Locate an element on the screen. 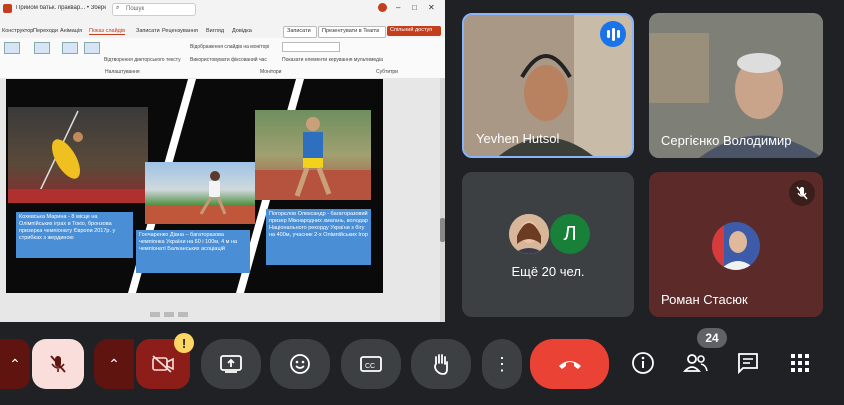 This screenshot has height=405, width=844. more-options-button: ⋮ is located at coordinates (502, 364).